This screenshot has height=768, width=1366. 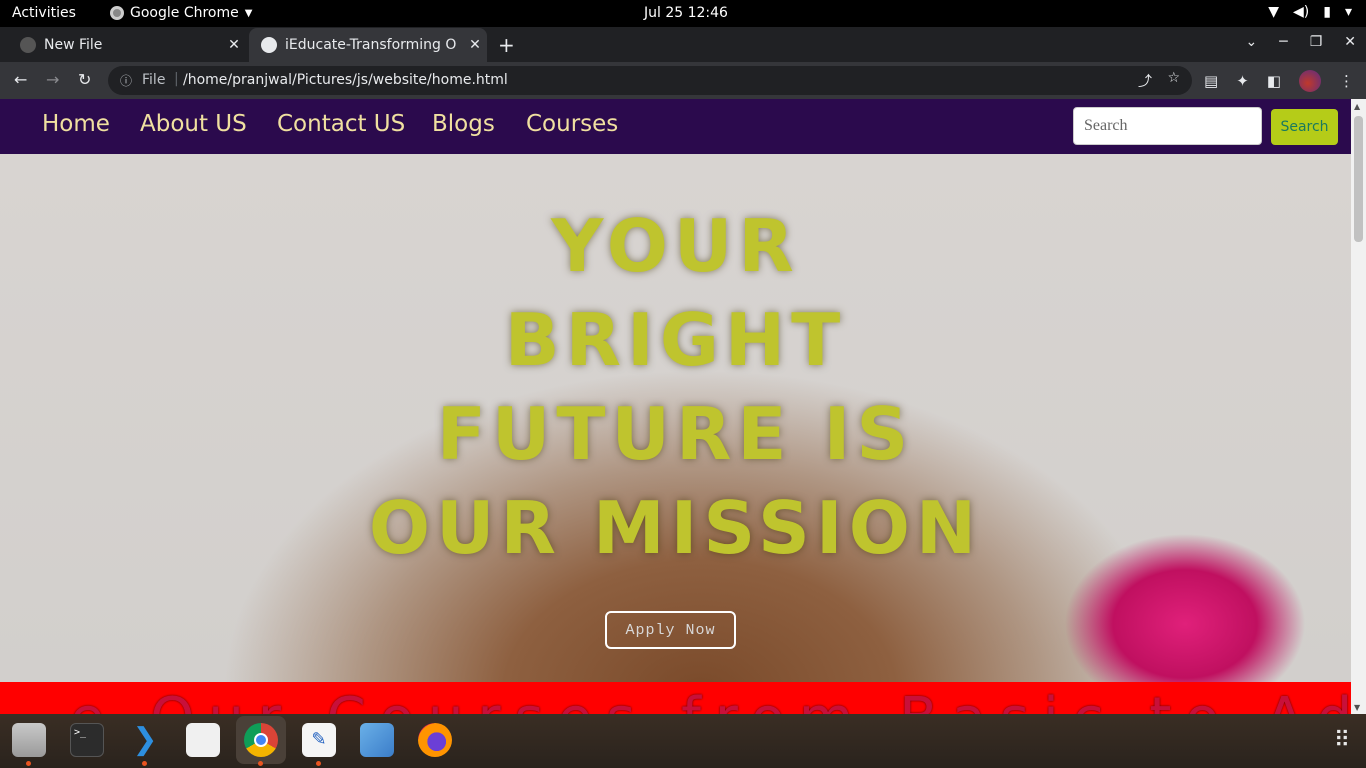 I want to click on scroll-down-icon: ▼, so click(x=1357, y=707).